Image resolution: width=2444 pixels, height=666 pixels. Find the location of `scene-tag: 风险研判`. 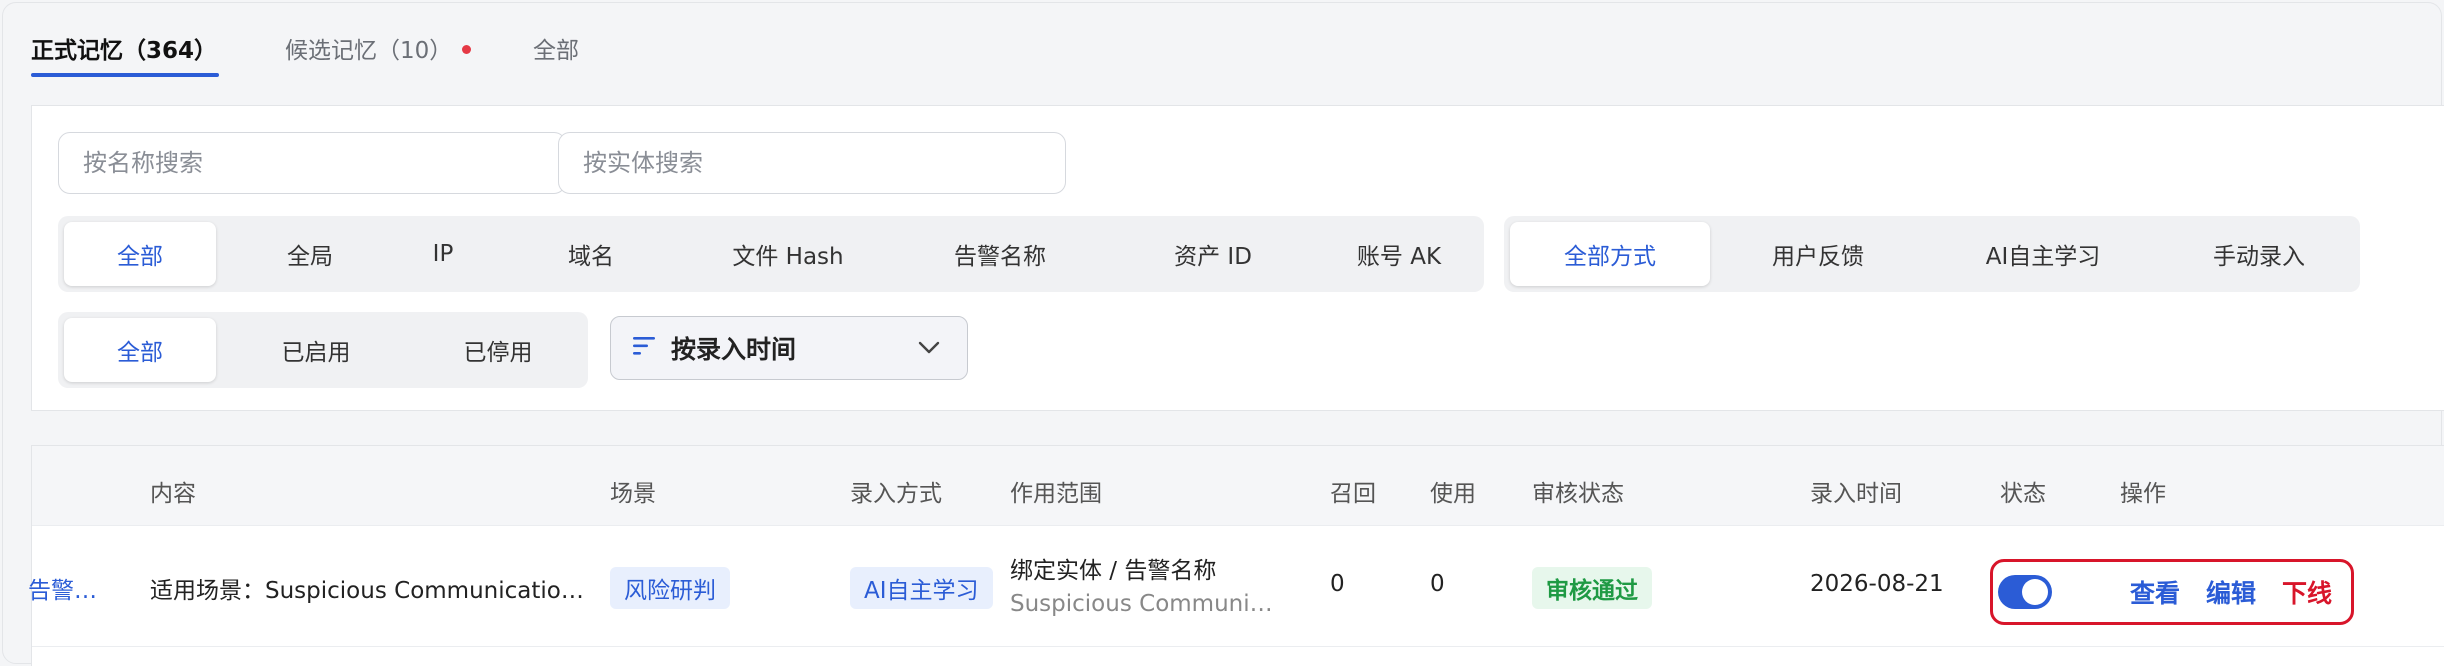

scene-tag: 风险研判 is located at coordinates (670, 588).